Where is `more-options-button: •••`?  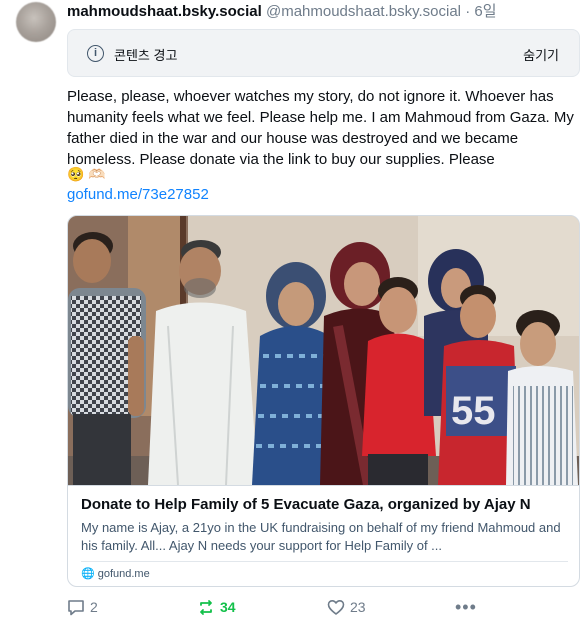 more-options-button: ••• is located at coordinates (466, 607).